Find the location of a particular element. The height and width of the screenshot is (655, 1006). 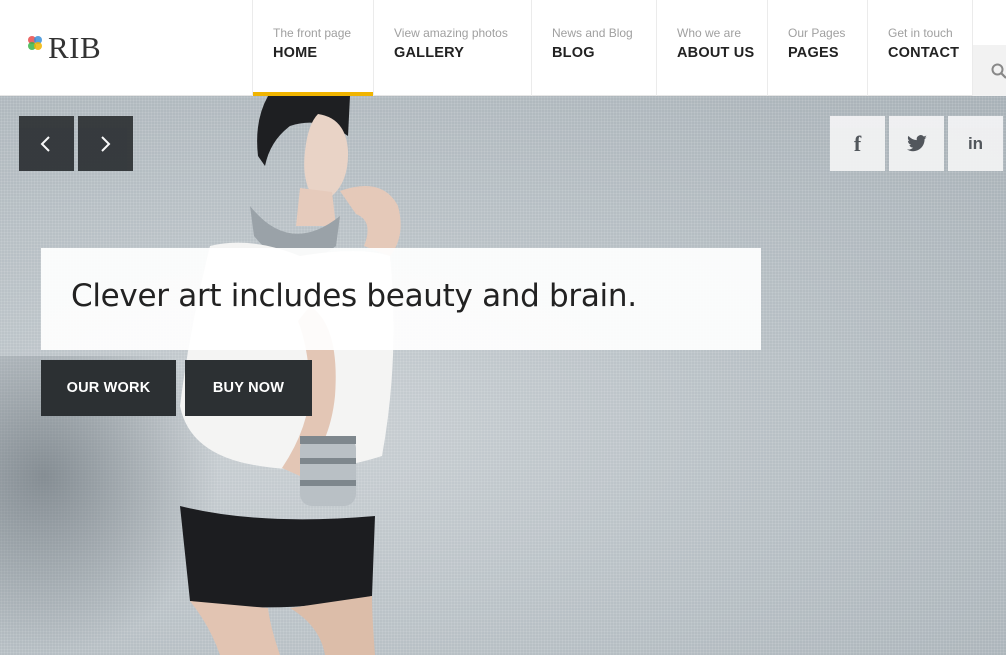

nav-label: ABOUT US is located at coordinates (716, 53).